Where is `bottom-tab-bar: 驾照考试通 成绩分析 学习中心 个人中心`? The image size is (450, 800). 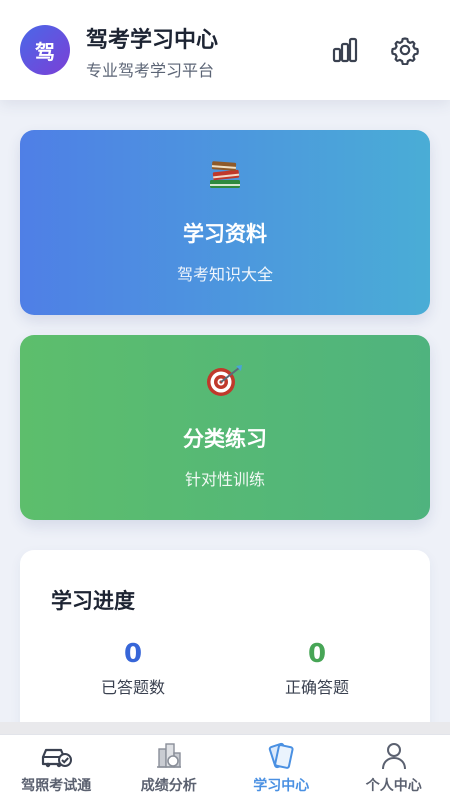 bottom-tab-bar: 驾照考试通 成绩分析 学习中心 个人中心 is located at coordinates (225, 767).